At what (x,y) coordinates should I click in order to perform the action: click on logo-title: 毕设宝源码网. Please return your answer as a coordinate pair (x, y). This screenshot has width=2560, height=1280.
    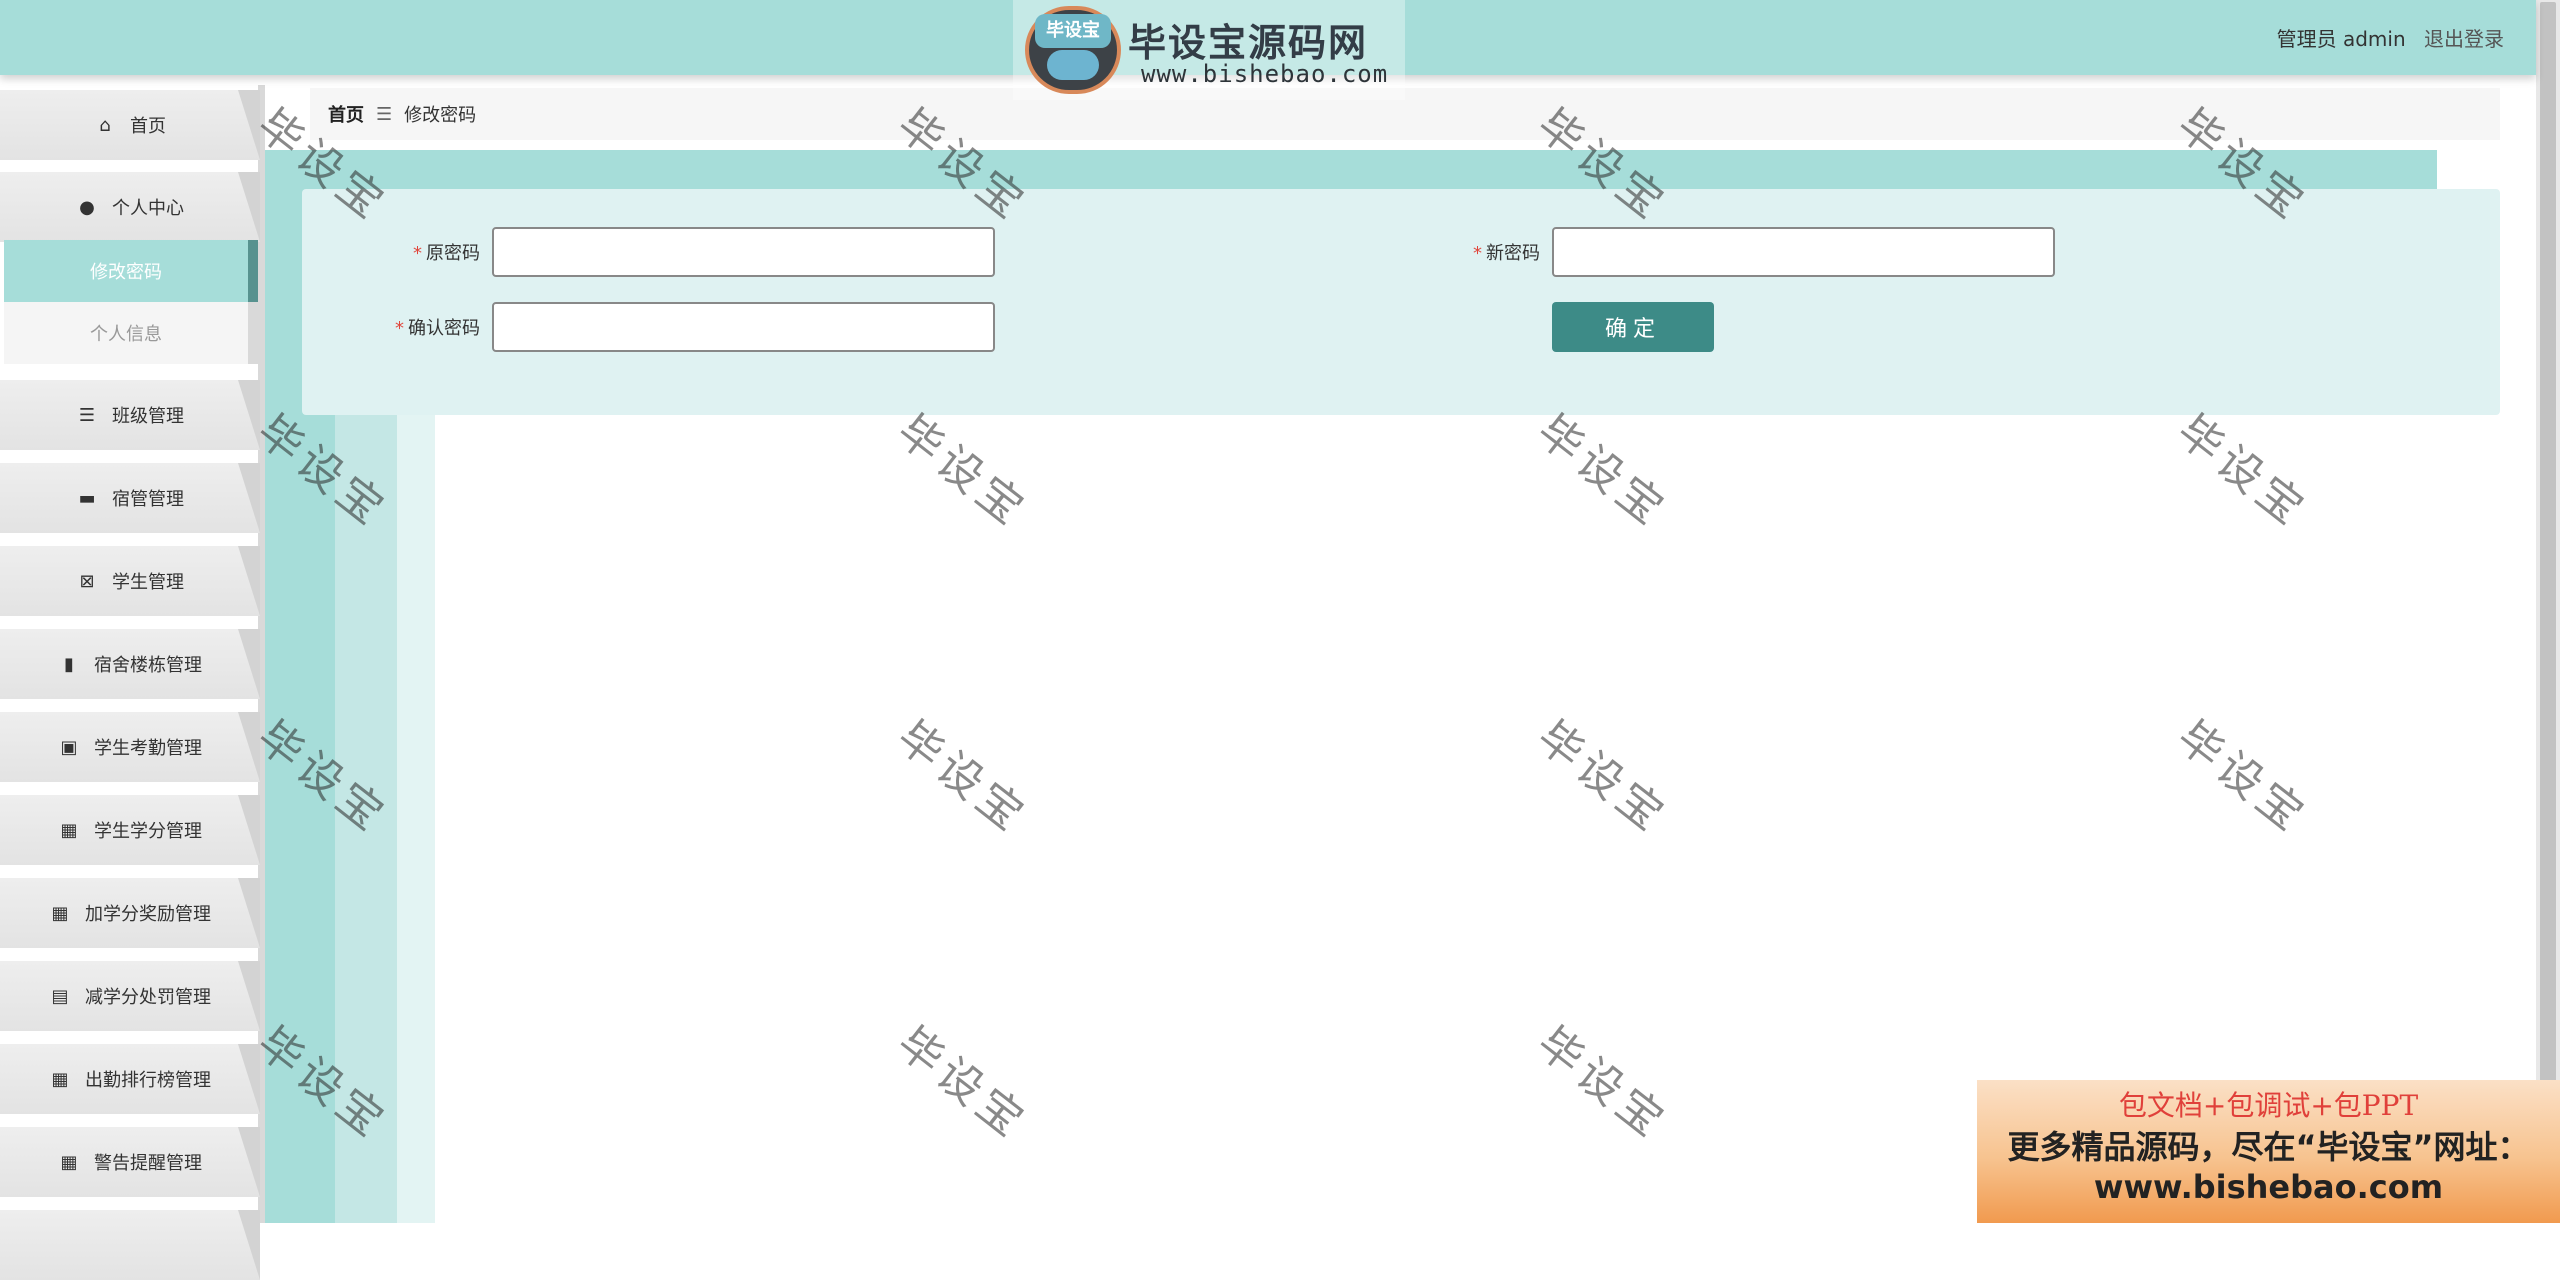
    Looking at the image, I should click on (1248, 43).